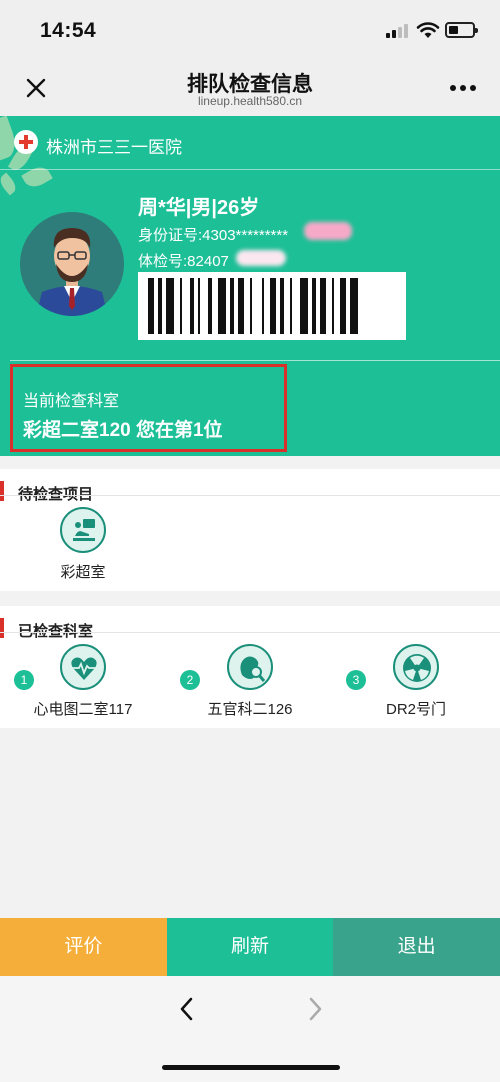  What do you see at coordinates (83, 572) in the screenshot?
I see `pending-item-label: 彩超室` at bounding box center [83, 572].